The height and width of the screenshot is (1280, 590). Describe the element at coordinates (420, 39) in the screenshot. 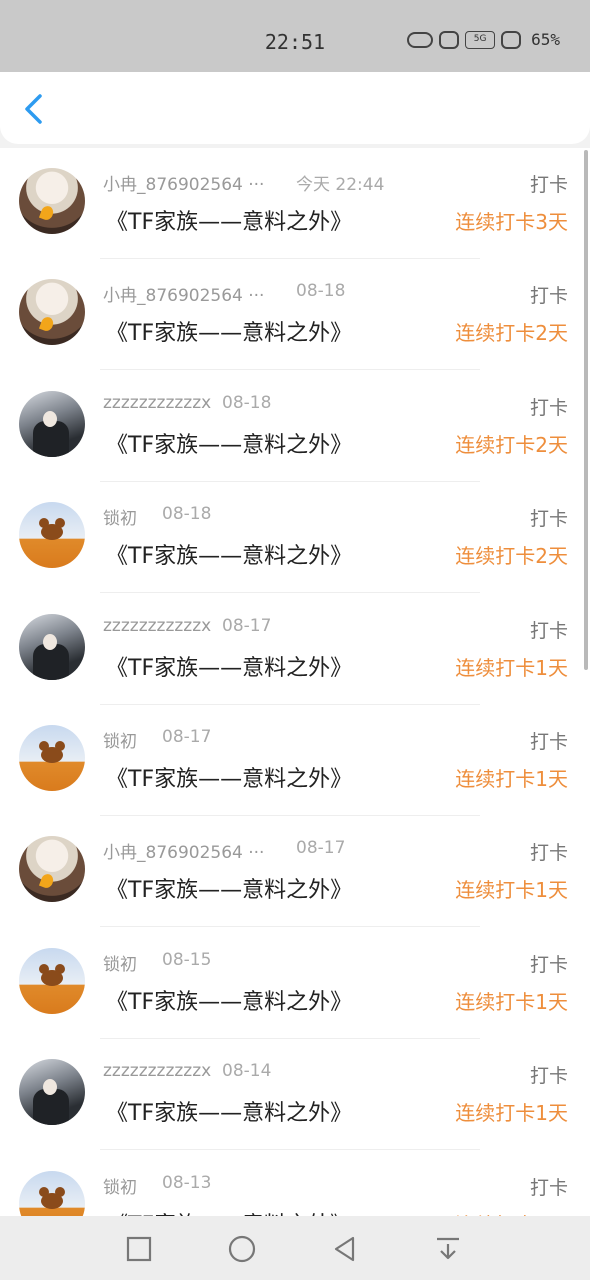

I see `vpn-icon` at that location.